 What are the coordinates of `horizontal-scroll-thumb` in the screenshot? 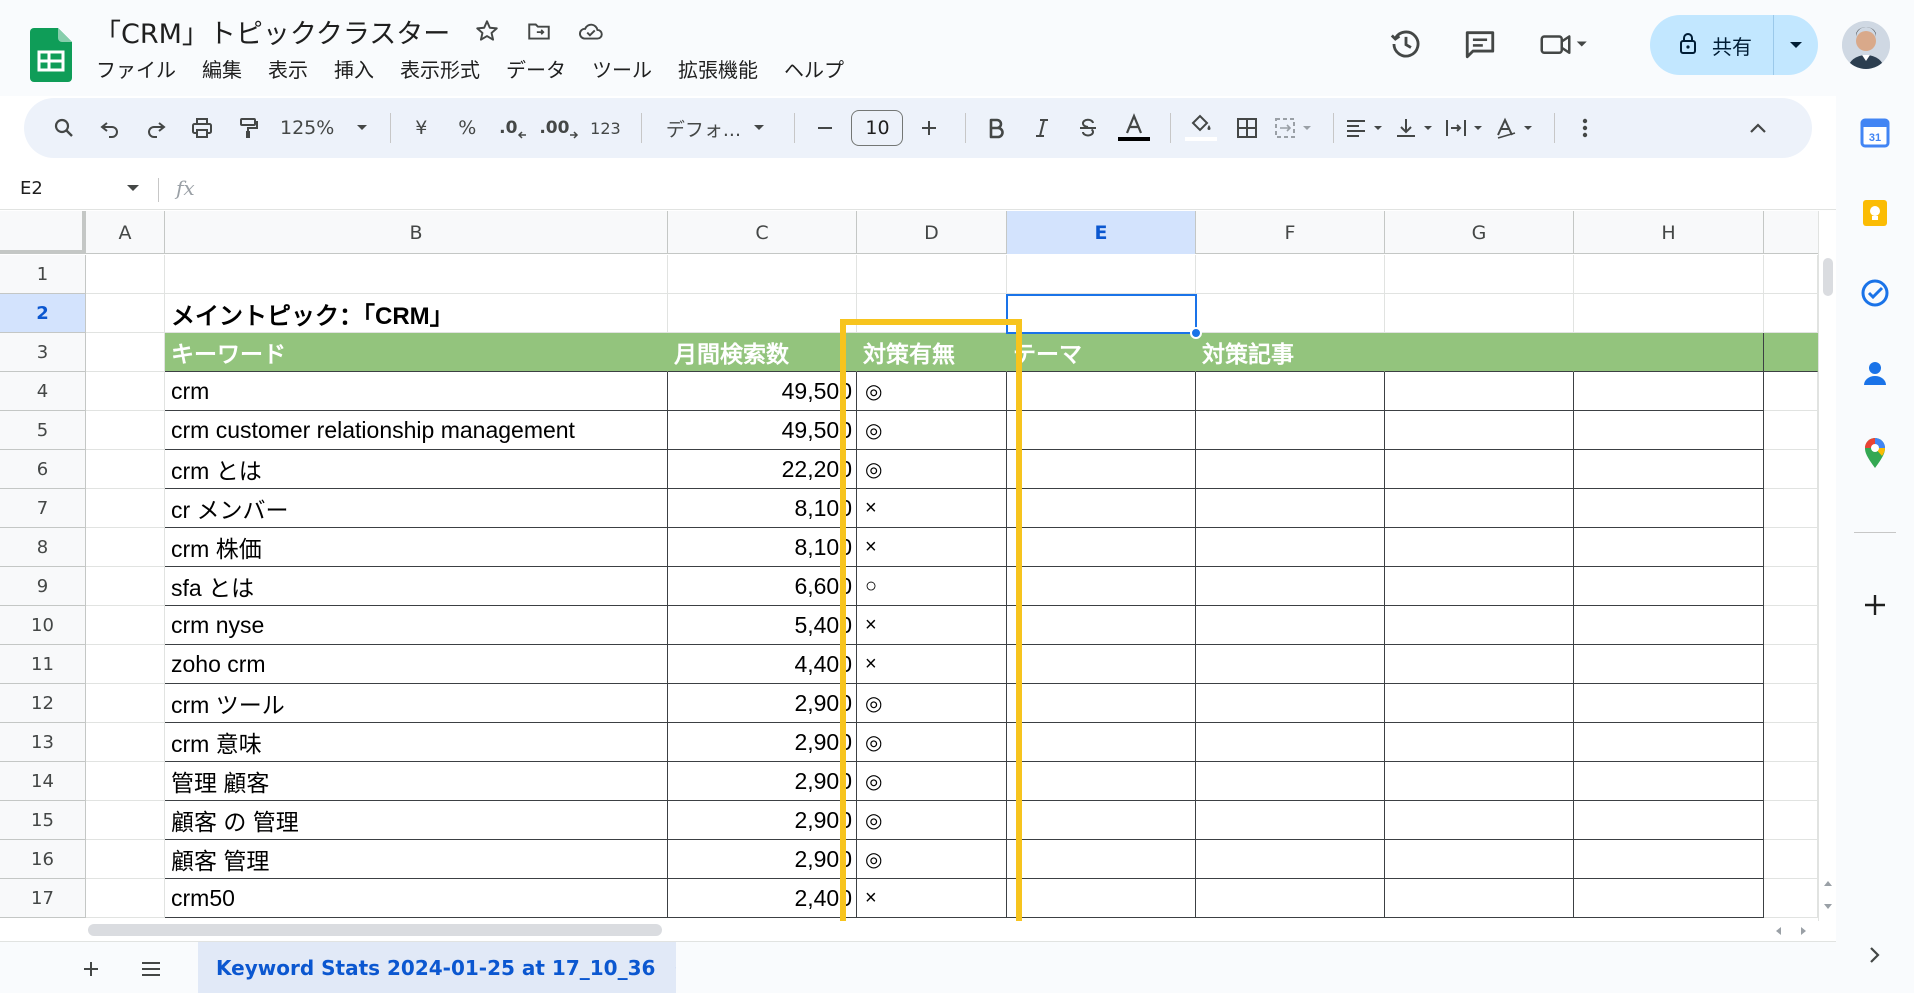 It's located at (375, 930).